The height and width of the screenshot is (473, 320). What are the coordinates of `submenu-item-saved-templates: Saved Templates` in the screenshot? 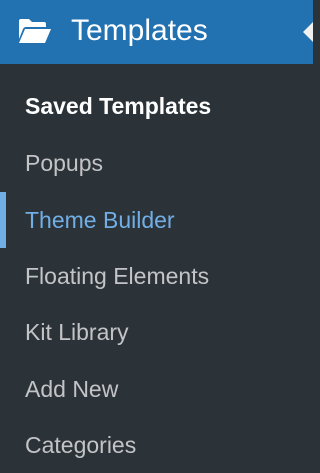 It's located at (156, 106).